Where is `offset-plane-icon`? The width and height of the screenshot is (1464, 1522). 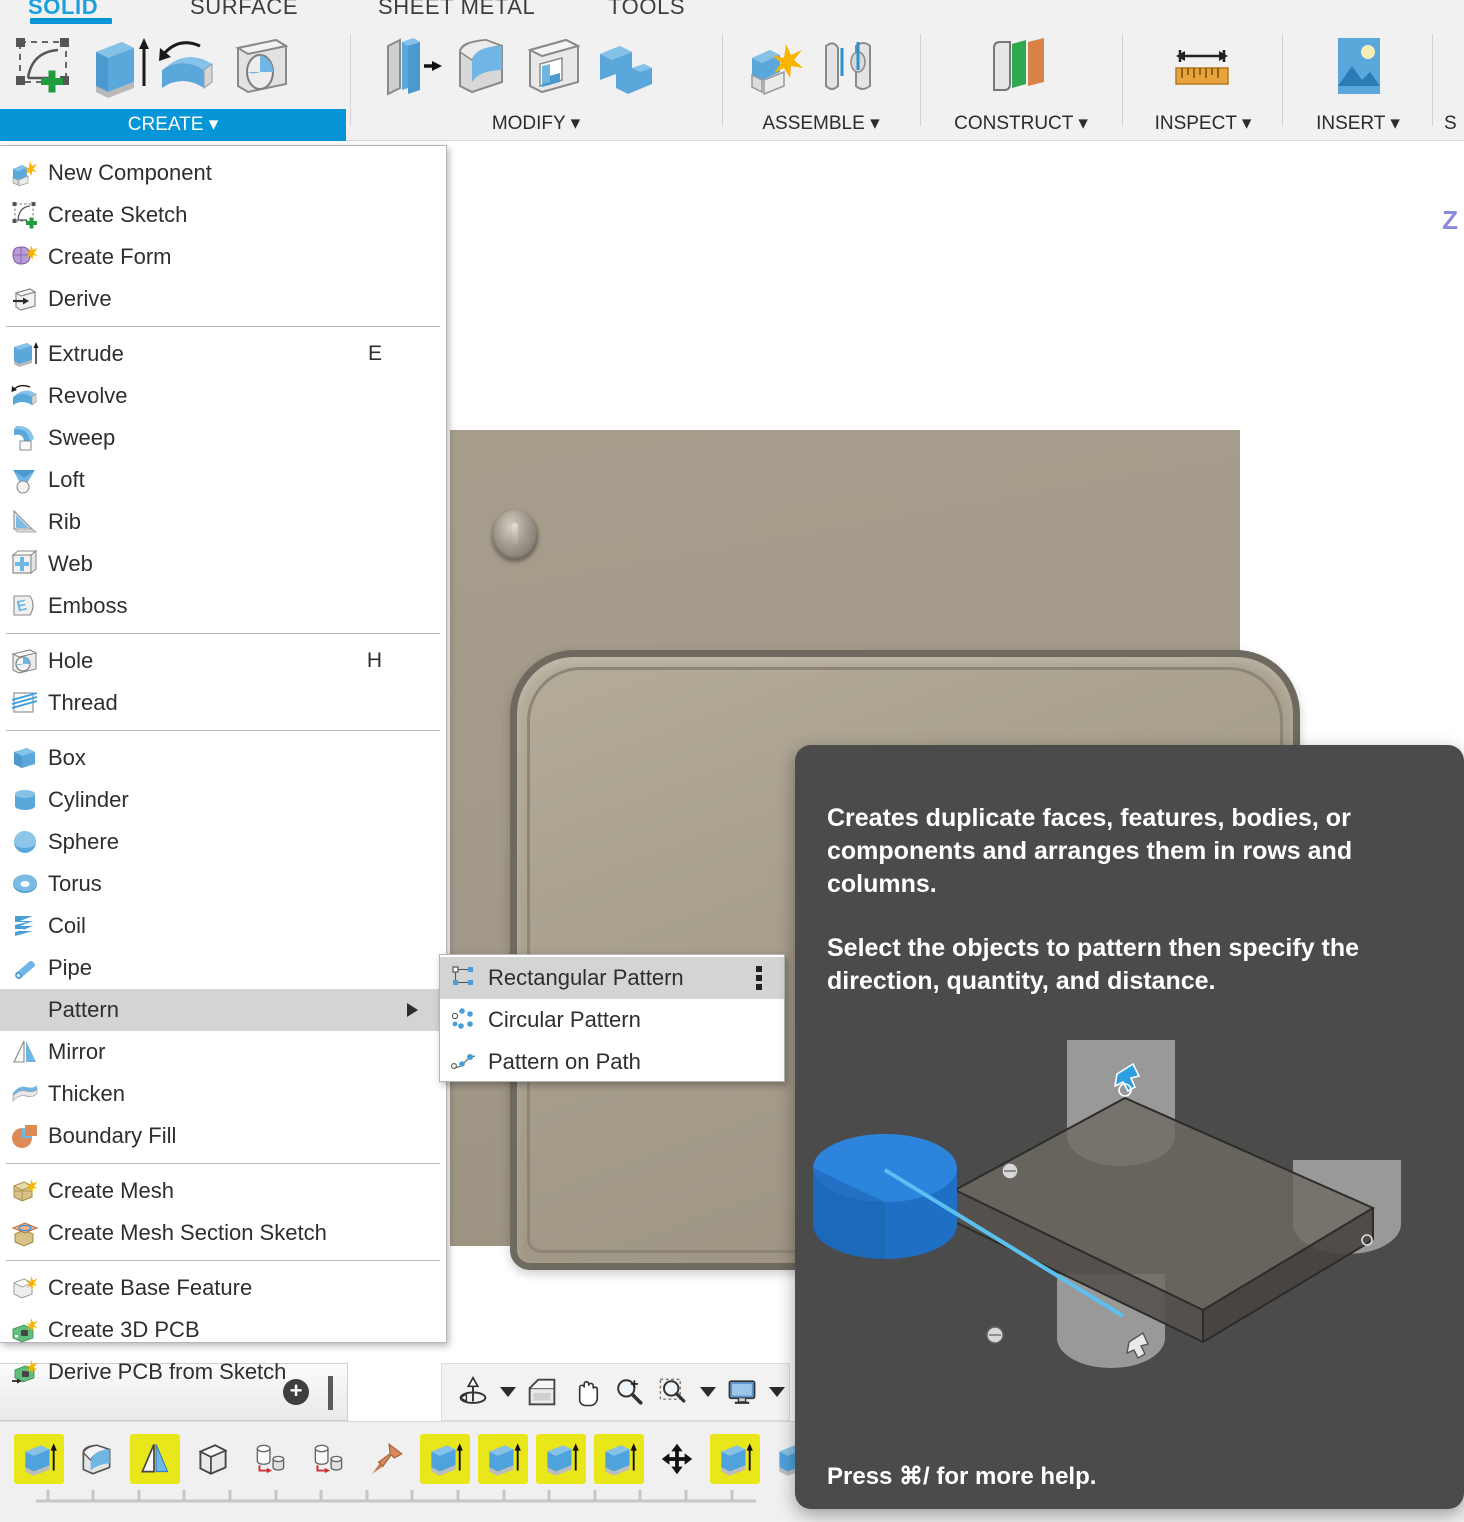
offset-plane-icon is located at coordinates (1018, 66).